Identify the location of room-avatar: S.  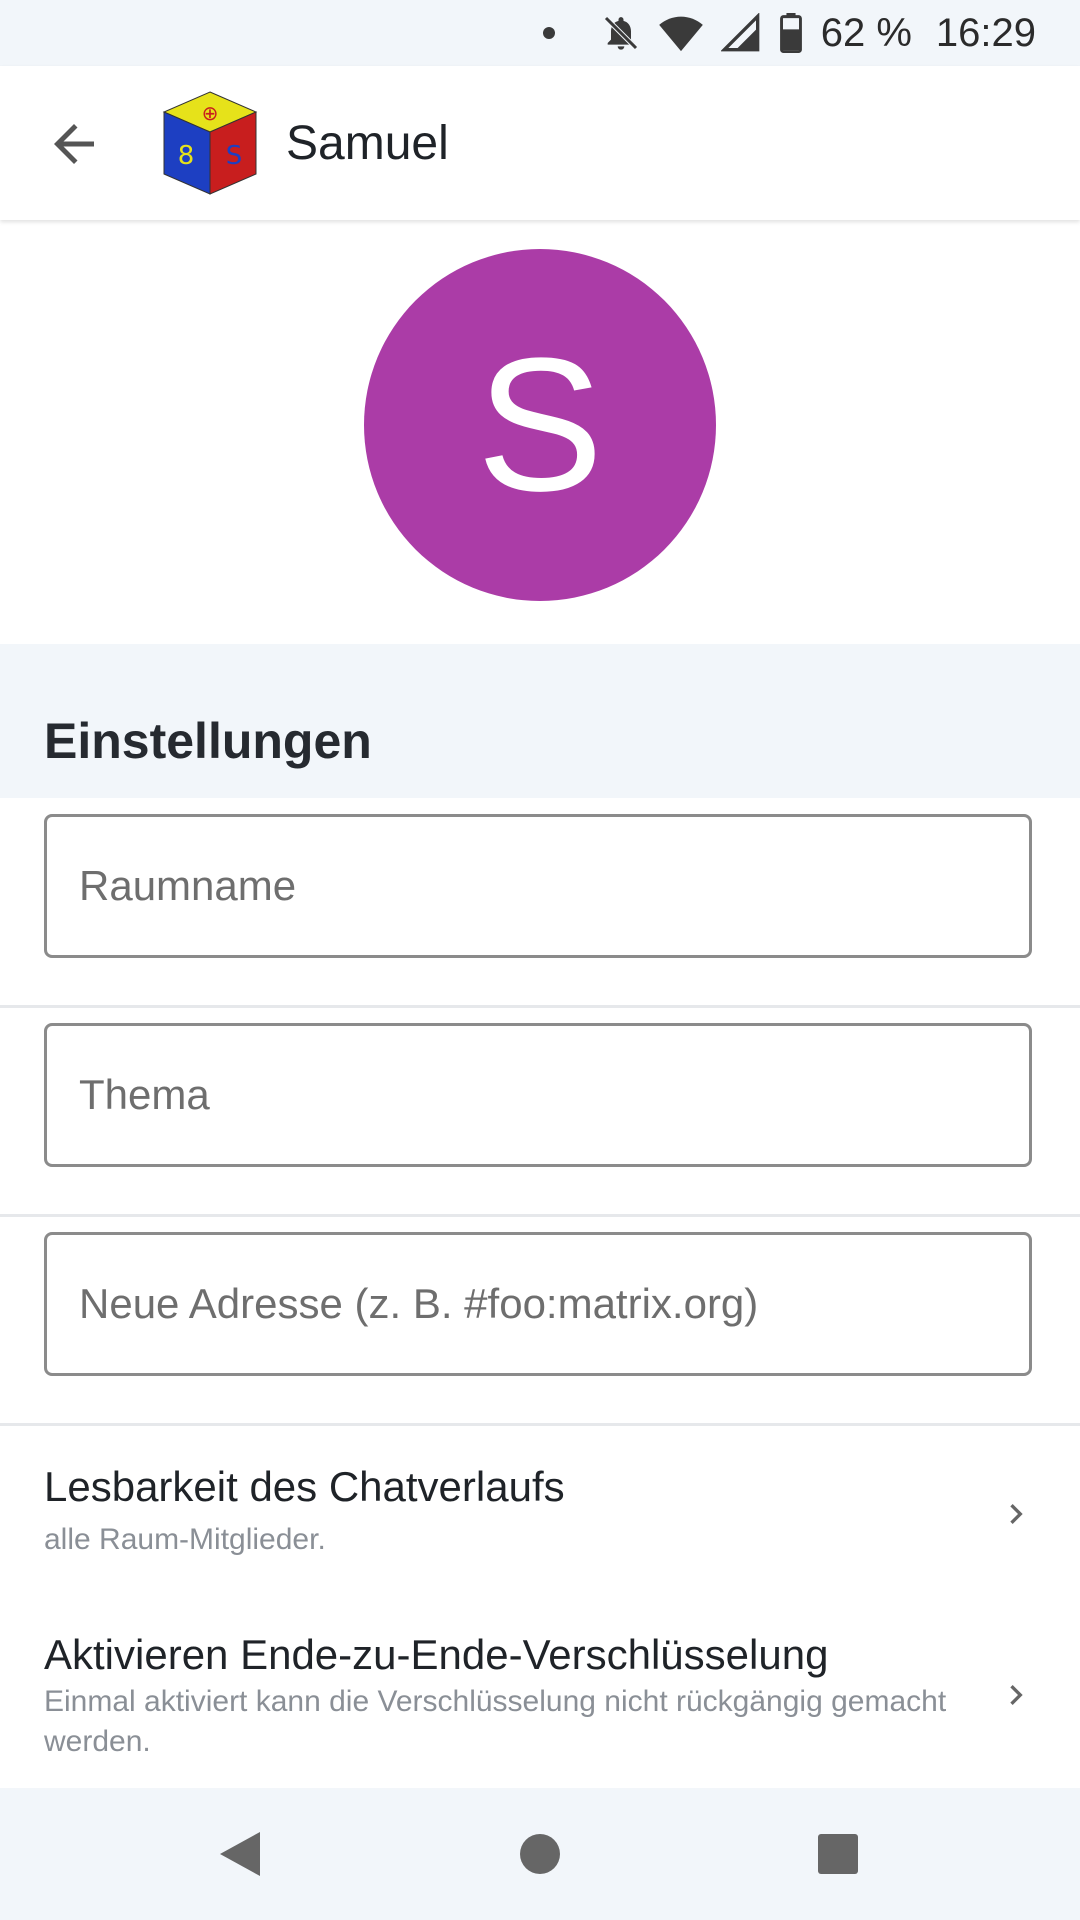
(540, 425).